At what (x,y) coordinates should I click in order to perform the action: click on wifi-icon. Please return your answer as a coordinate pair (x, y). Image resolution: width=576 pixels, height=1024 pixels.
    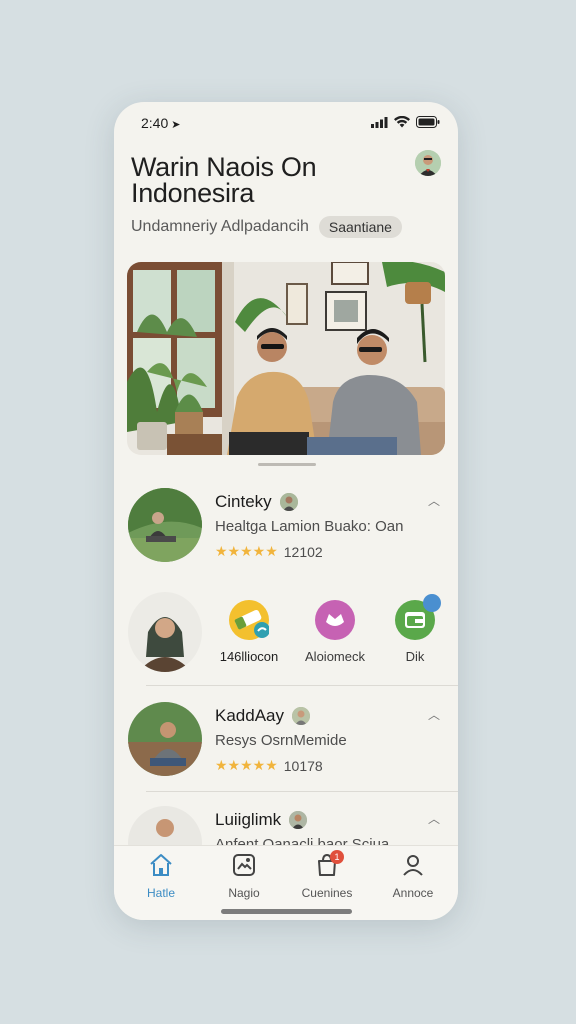
    Looking at the image, I should click on (402, 122).